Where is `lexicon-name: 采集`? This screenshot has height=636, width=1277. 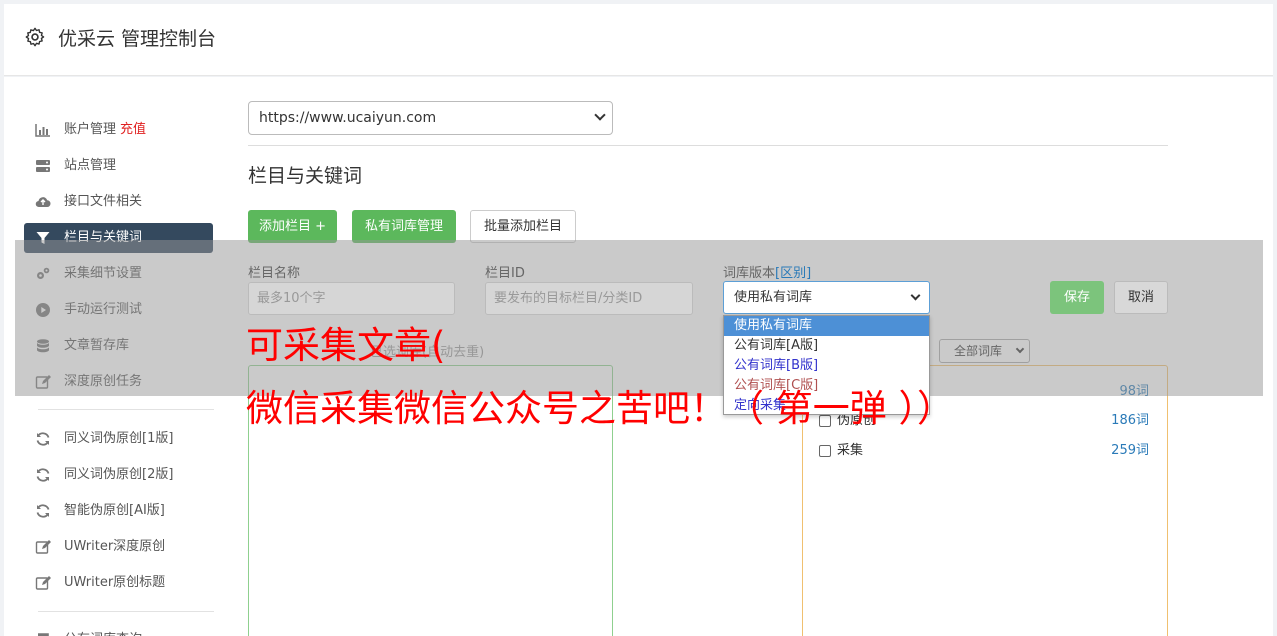
lexicon-name: 采集 is located at coordinates (850, 450).